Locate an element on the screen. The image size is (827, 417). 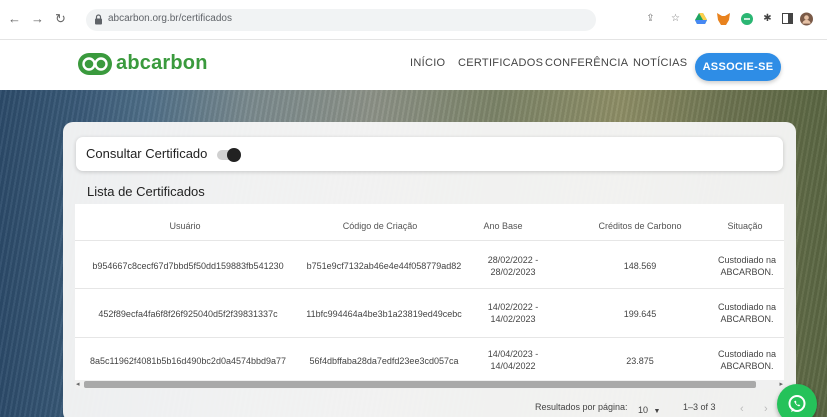
consult-certificate-bar: Consultar Certificado is located at coordinates (429, 154).